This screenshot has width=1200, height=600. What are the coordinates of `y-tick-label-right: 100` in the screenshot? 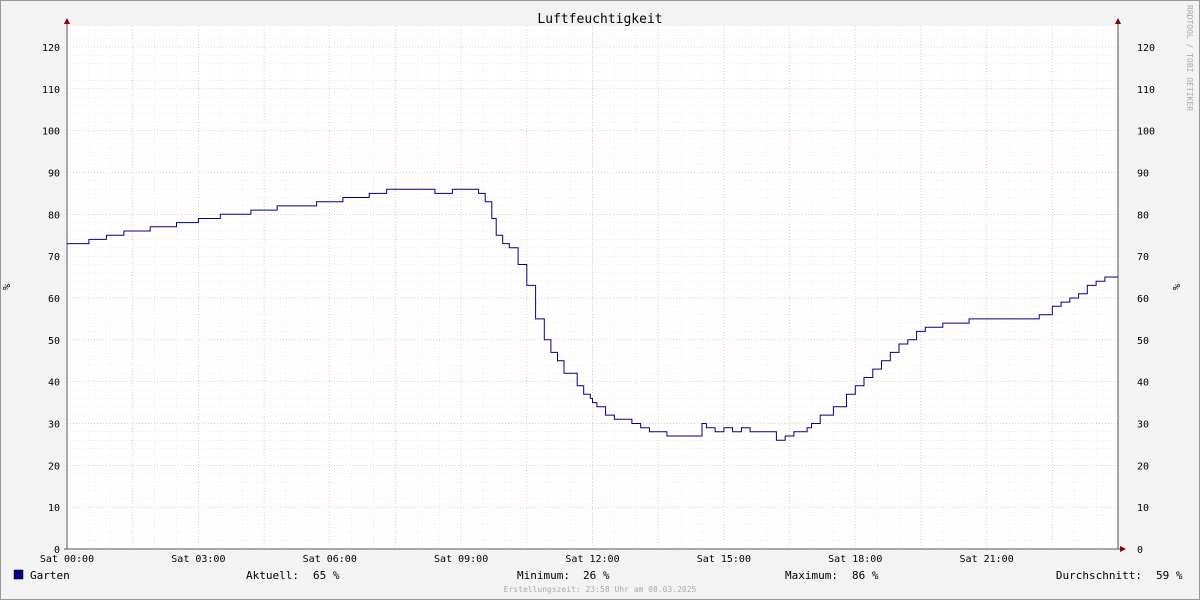 It's located at (1146, 132).